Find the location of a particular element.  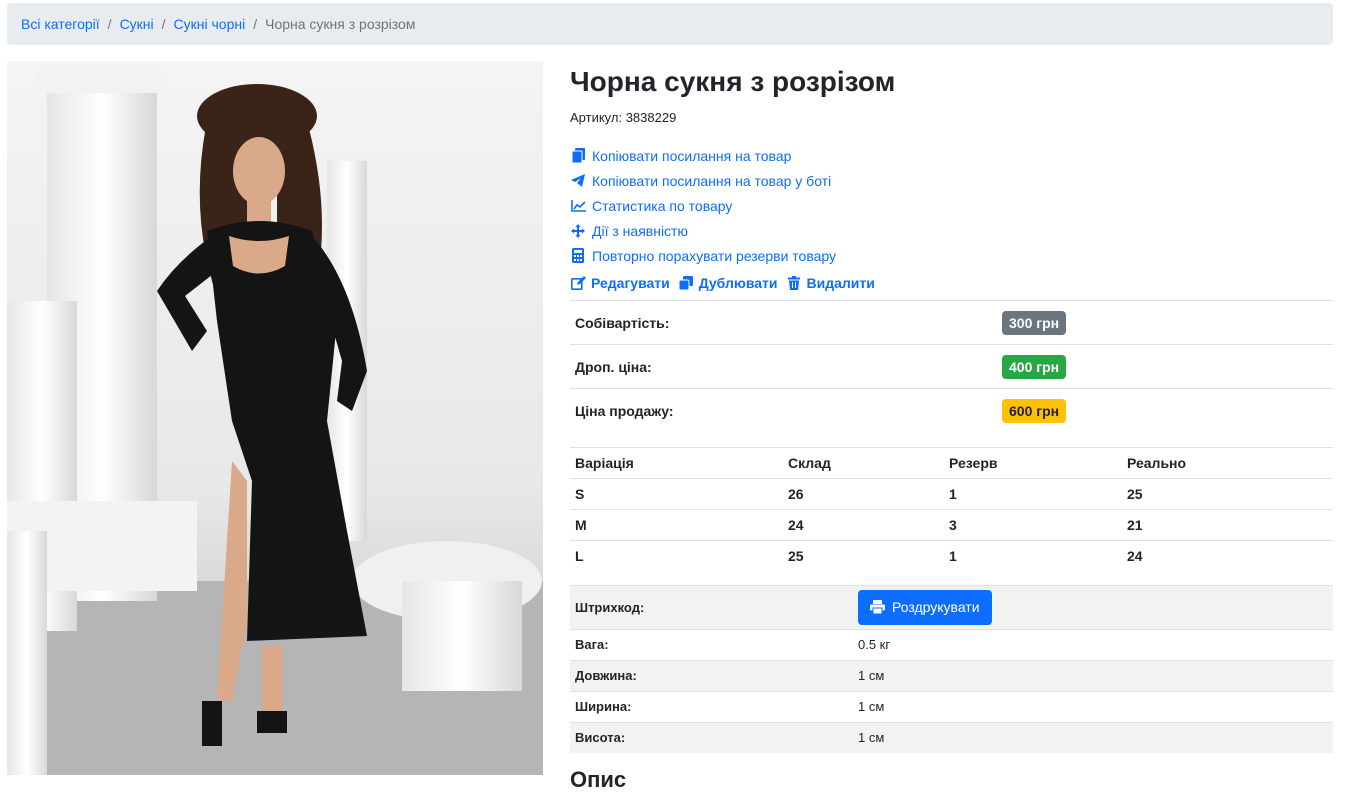

spec-row-length: Довжина: 1 см is located at coordinates (951, 675).